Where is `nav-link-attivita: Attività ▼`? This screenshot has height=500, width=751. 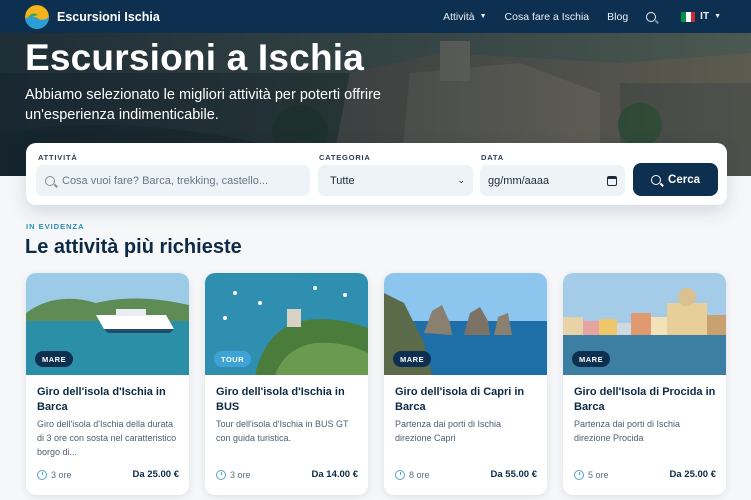
nav-link-attivita: Attività ▼ is located at coordinates (464, 17).